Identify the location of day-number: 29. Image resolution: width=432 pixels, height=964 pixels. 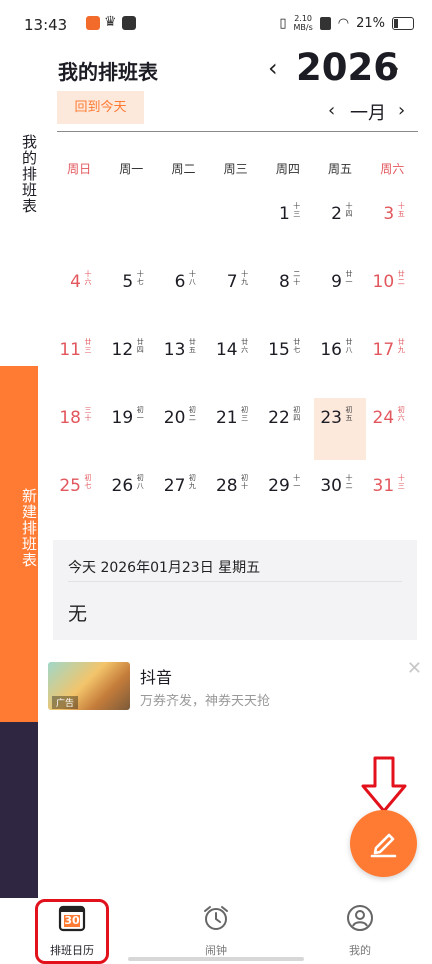
(279, 486).